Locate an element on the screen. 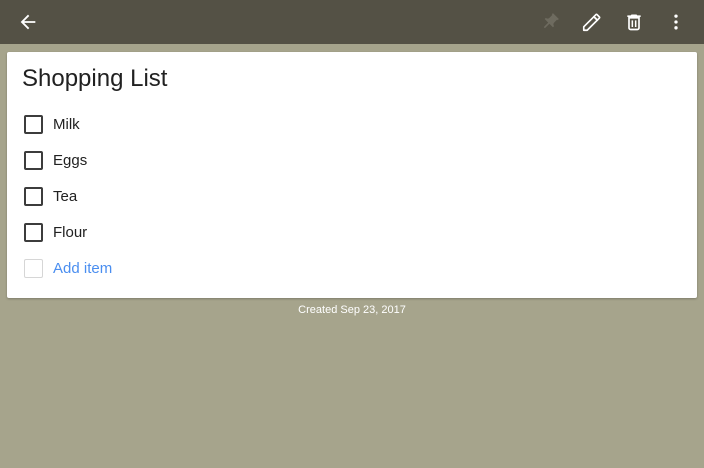 The height and width of the screenshot is (468, 704). item-label: Tea is located at coordinates (65, 196).